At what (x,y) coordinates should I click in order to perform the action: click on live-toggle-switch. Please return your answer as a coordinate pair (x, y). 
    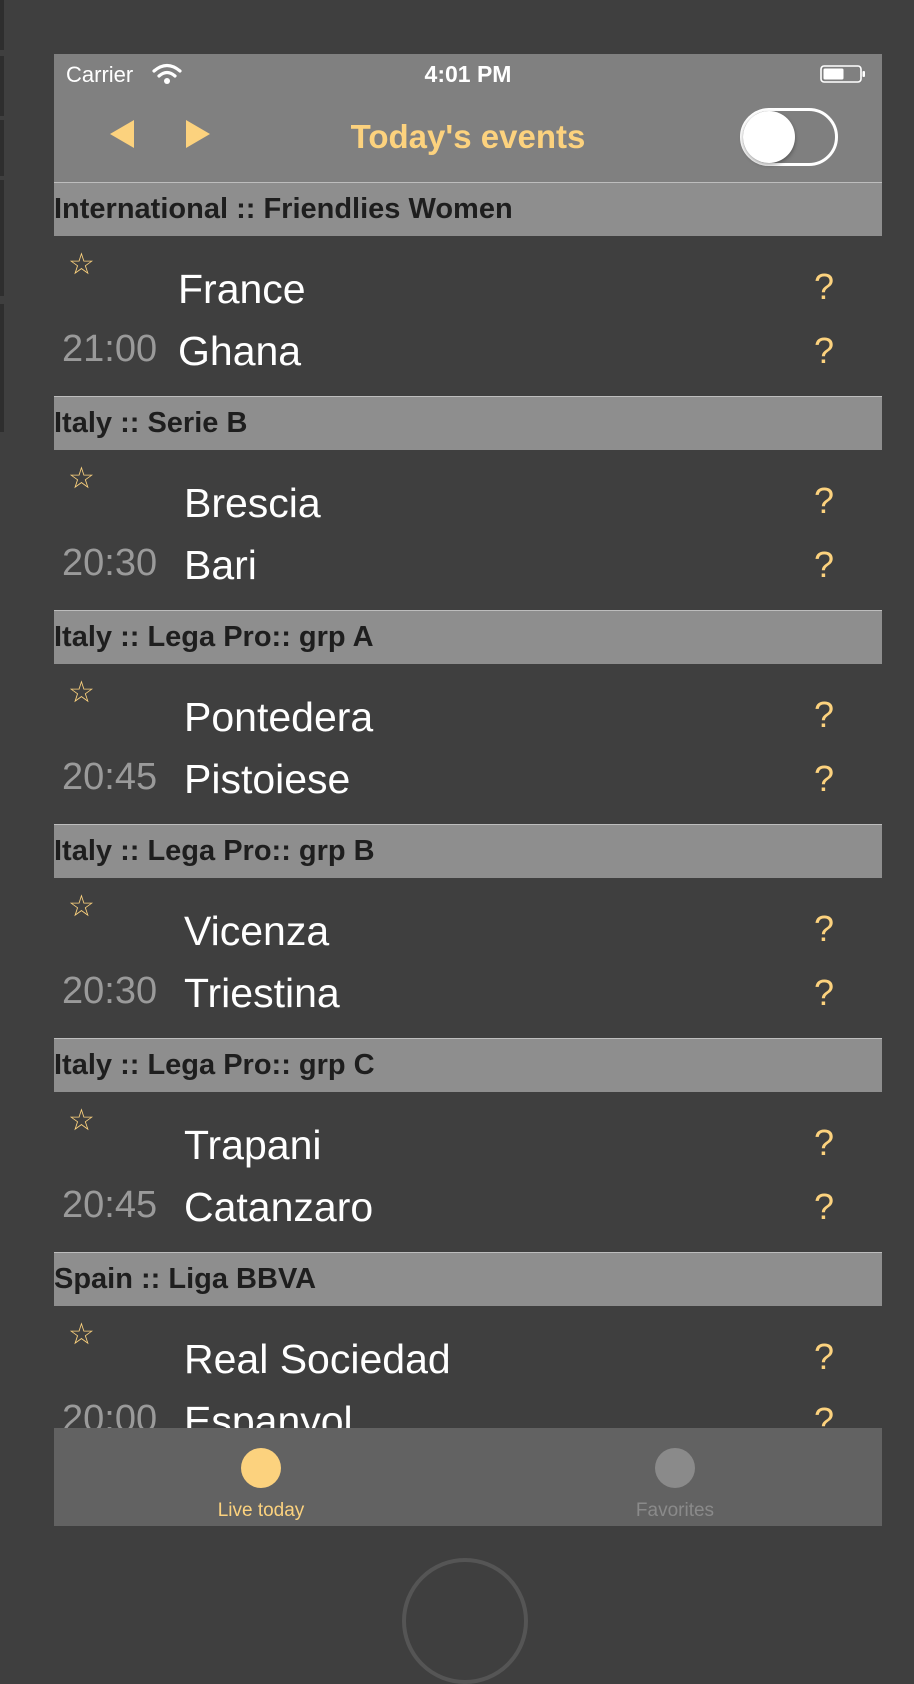
    Looking at the image, I should click on (789, 137).